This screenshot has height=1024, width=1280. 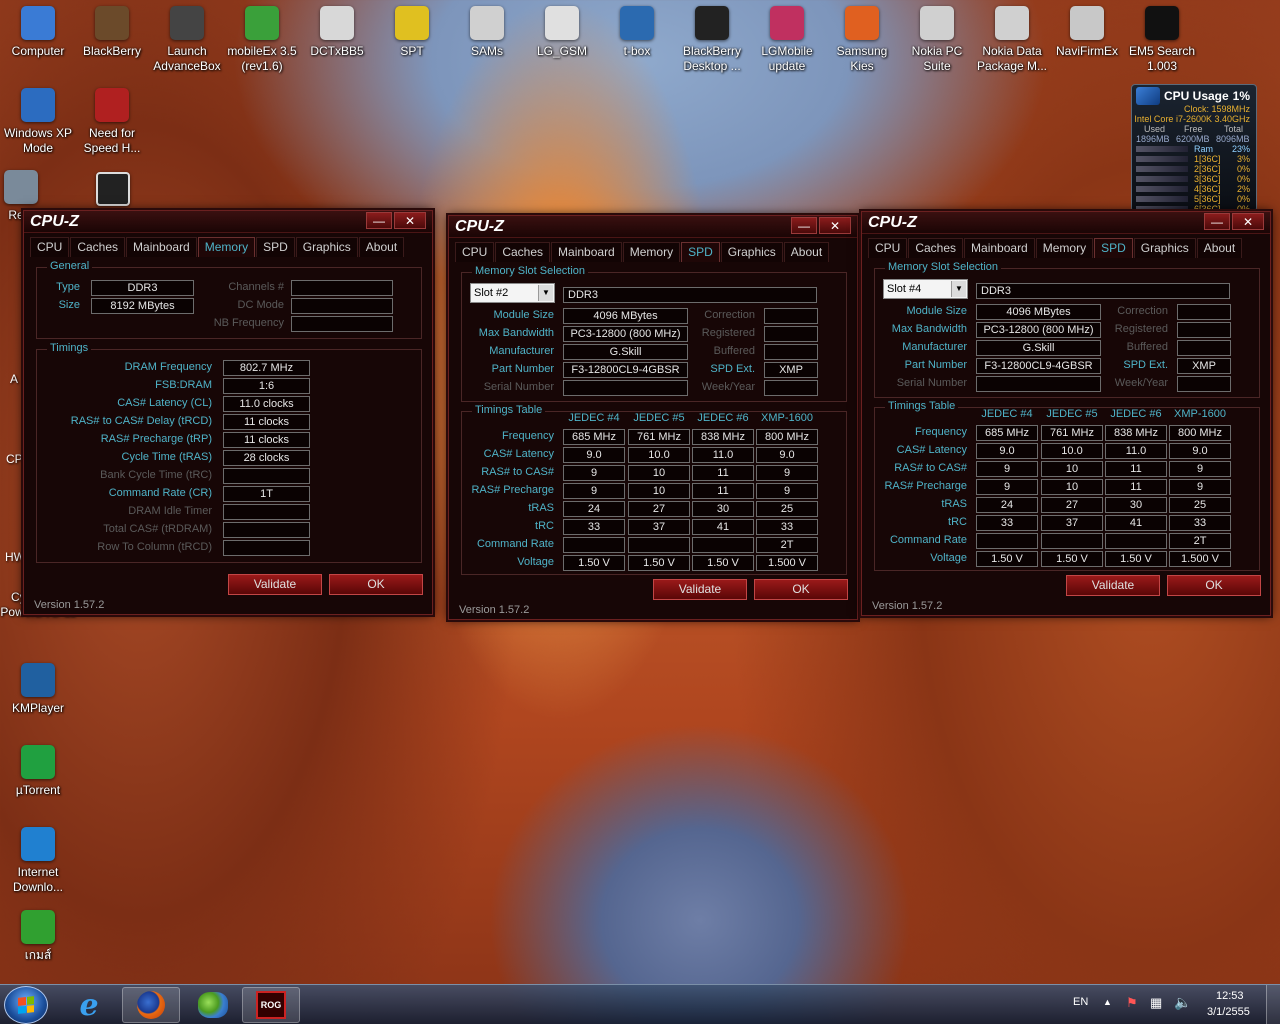 What do you see at coordinates (1132, 1003) in the screenshot?
I see `action-center-icon: ⚑` at bounding box center [1132, 1003].